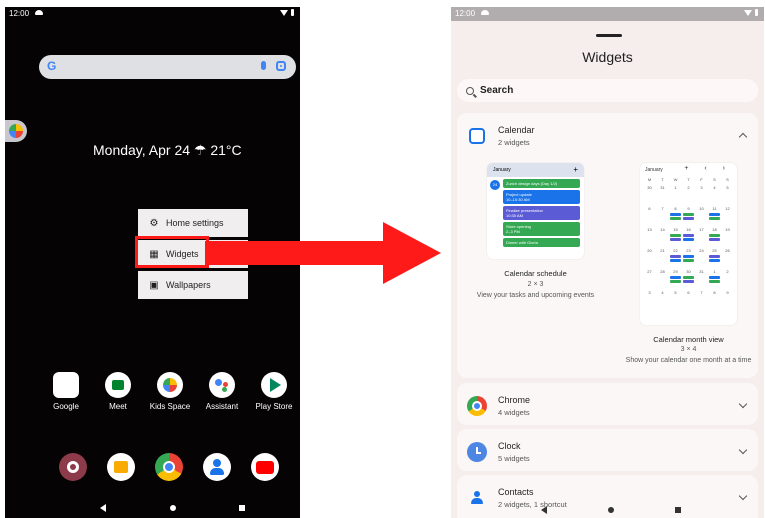  I want to click on mic-icon, so click(263, 65).